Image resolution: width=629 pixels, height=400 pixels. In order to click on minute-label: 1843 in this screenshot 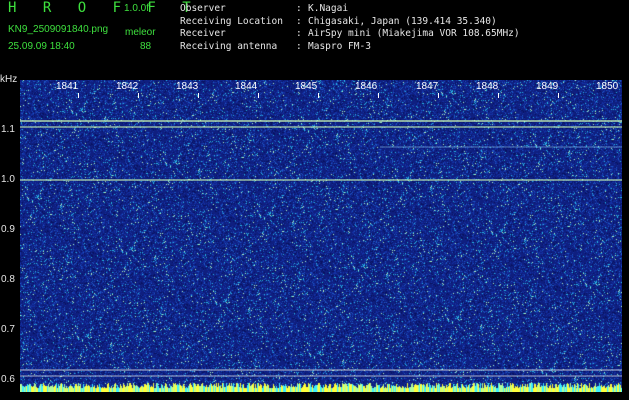, I will do `click(187, 86)`.